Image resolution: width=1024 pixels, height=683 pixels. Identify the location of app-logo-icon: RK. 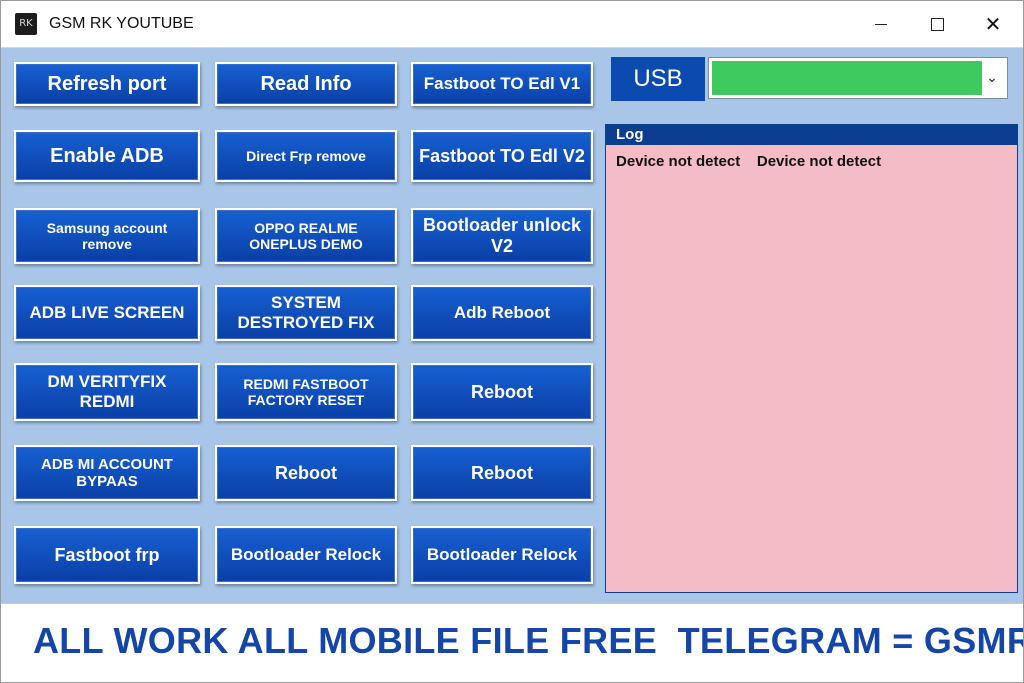
(26, 24).